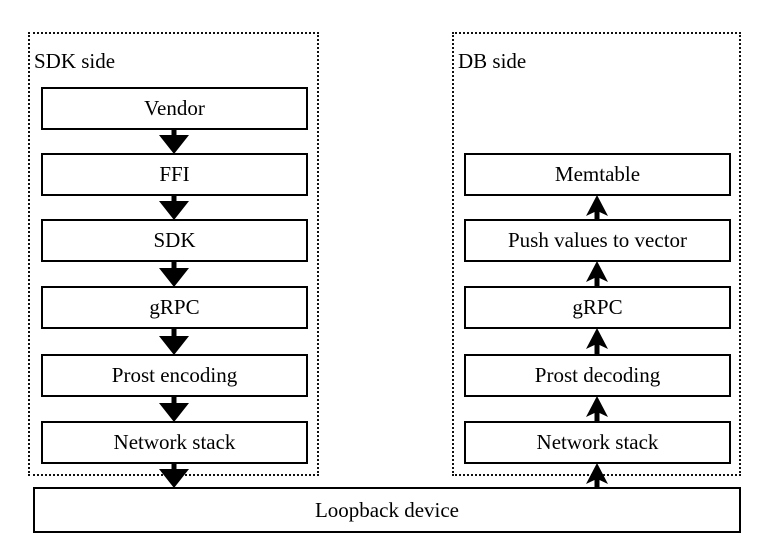 The image size is (776, 556). Describe the element at coordinates (174, 240) in the screenshot. I see `node-sdk: SDK` at that location.